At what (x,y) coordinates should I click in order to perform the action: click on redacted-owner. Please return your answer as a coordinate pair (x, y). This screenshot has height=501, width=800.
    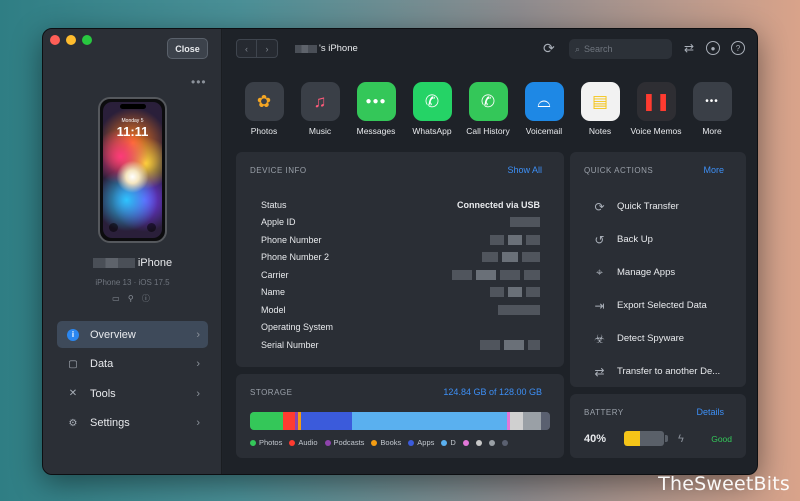
    Looking at the image, I should click on (306, 48).